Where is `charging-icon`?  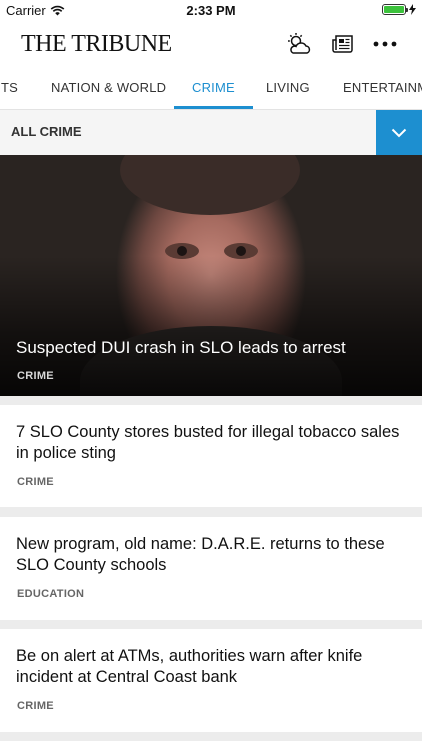 charging-icon is located at coordinates (412, 9).